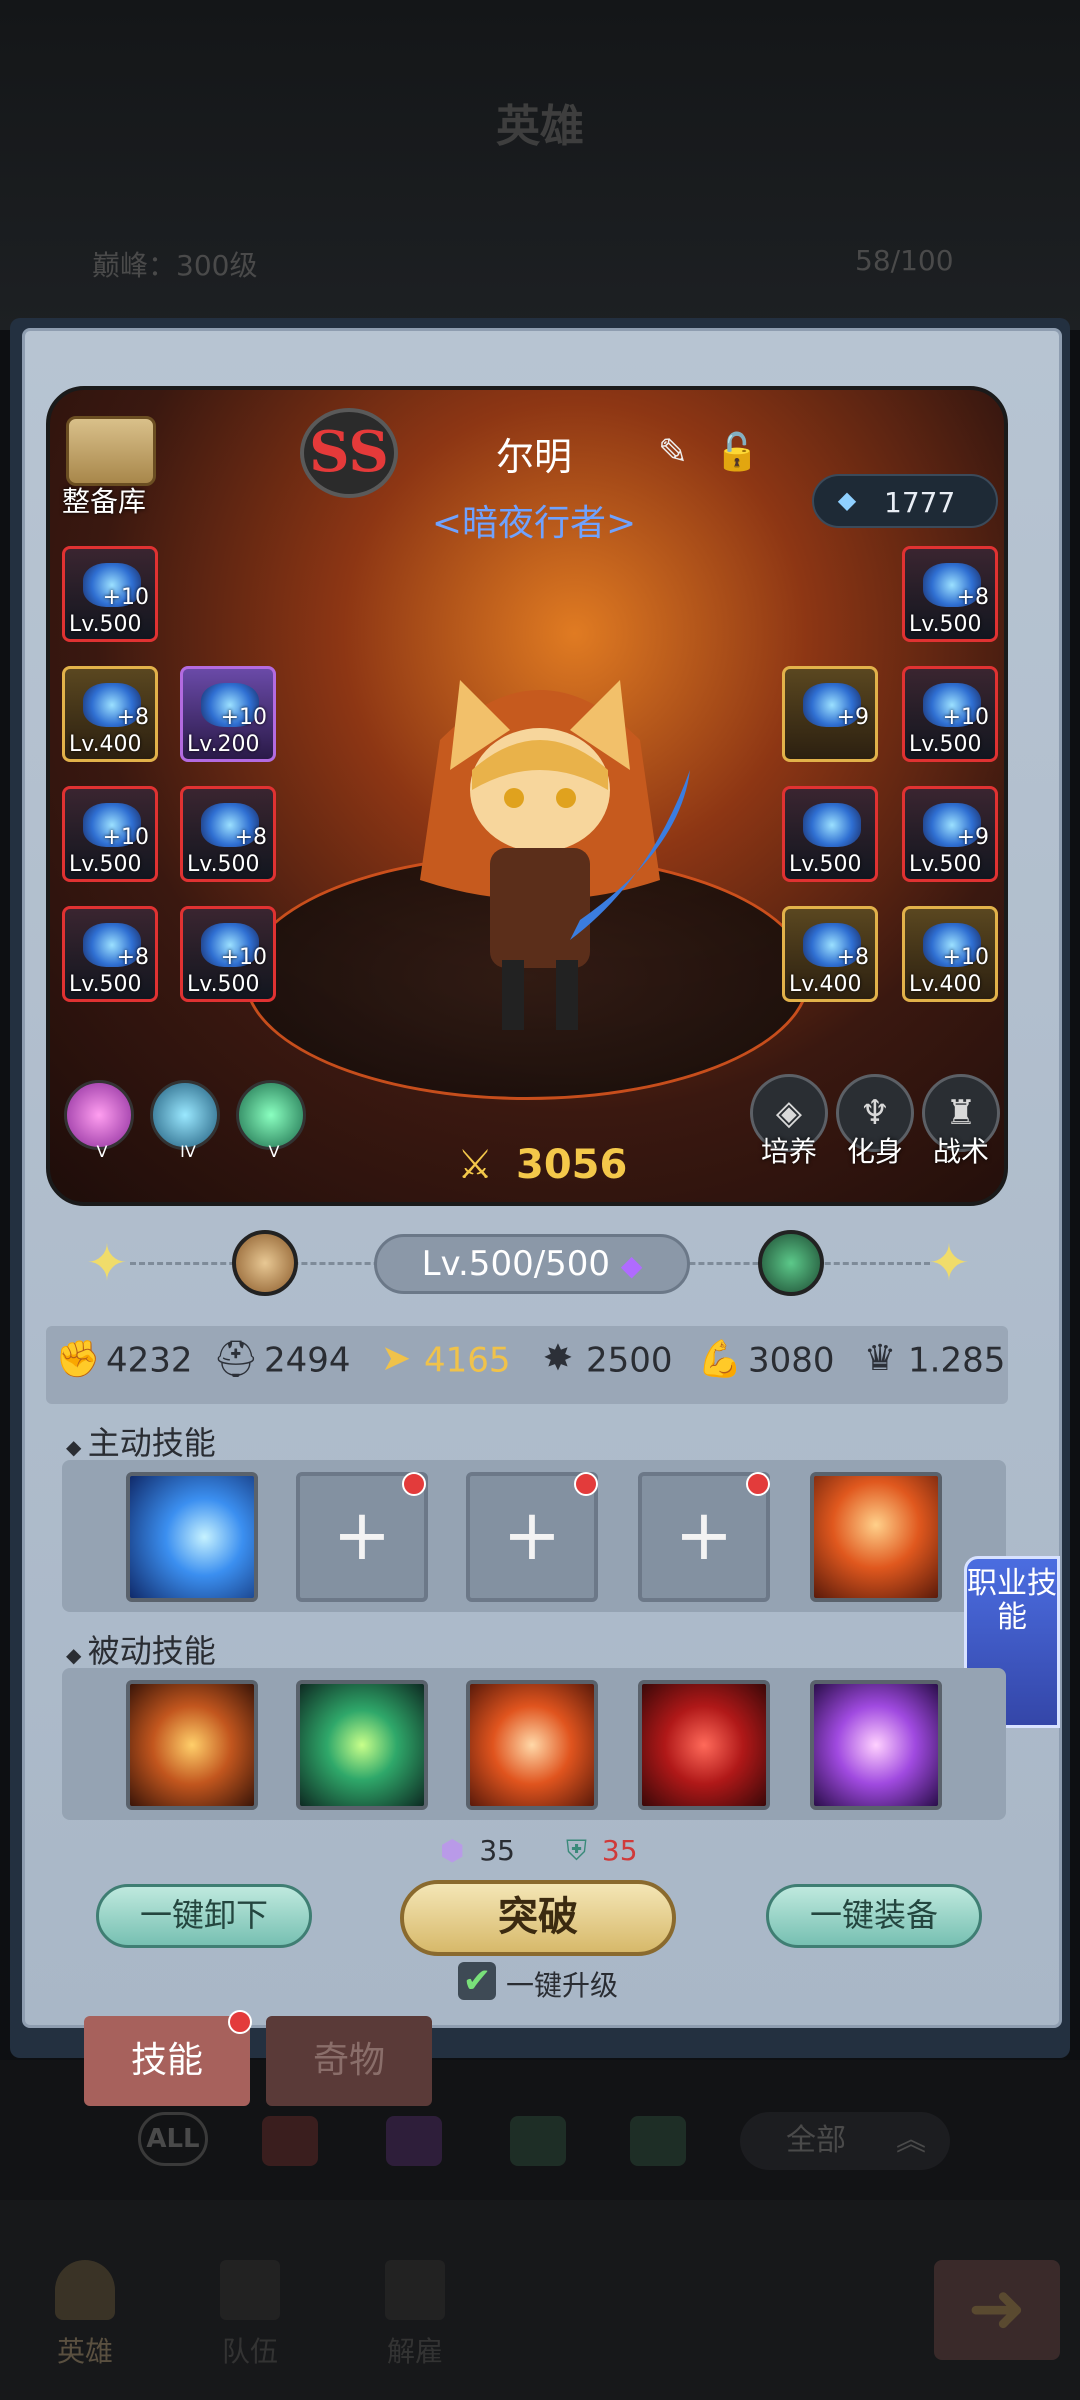 The height and width of the screenshot is (2400, 1080). Describe the element at coordinates (911, 2140) in the screenshot. I see `chevron-up-icon: ︽` at that location.